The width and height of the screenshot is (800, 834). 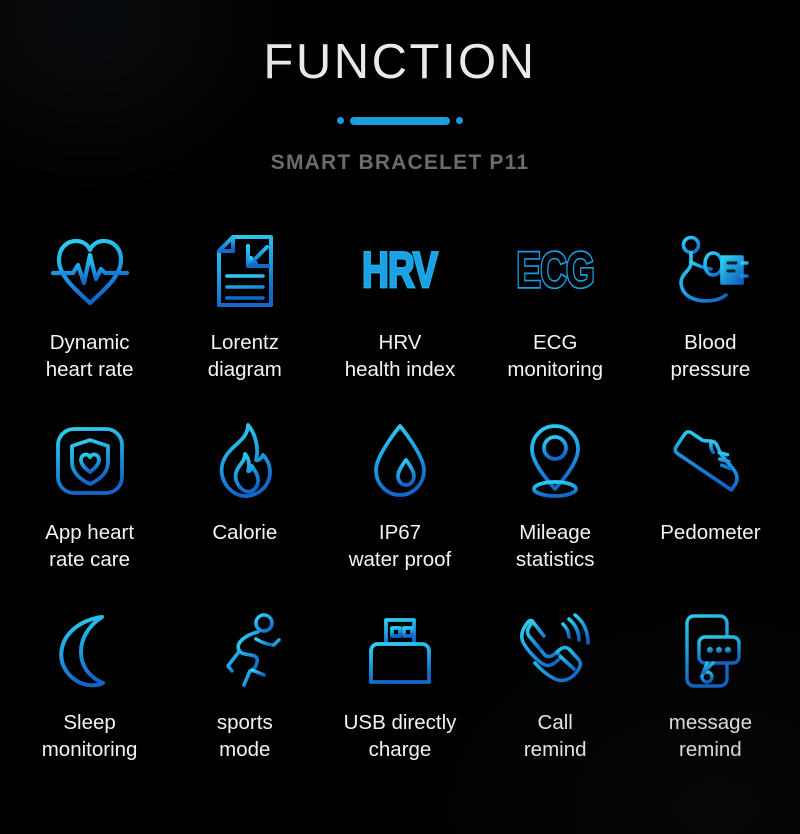 What do you see at coordinates (244, 736) in the screenshot?
I see `feature-label: sports mode` at bounding box center [244, 736].